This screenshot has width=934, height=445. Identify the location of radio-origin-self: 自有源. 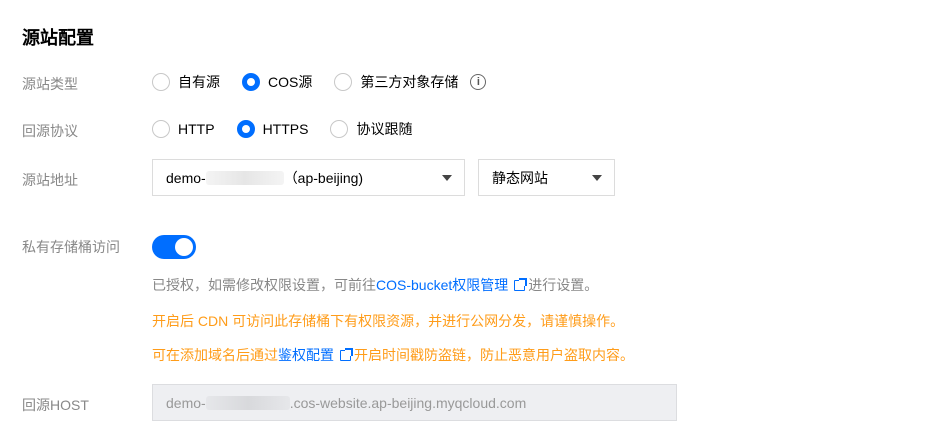
(186, 82).